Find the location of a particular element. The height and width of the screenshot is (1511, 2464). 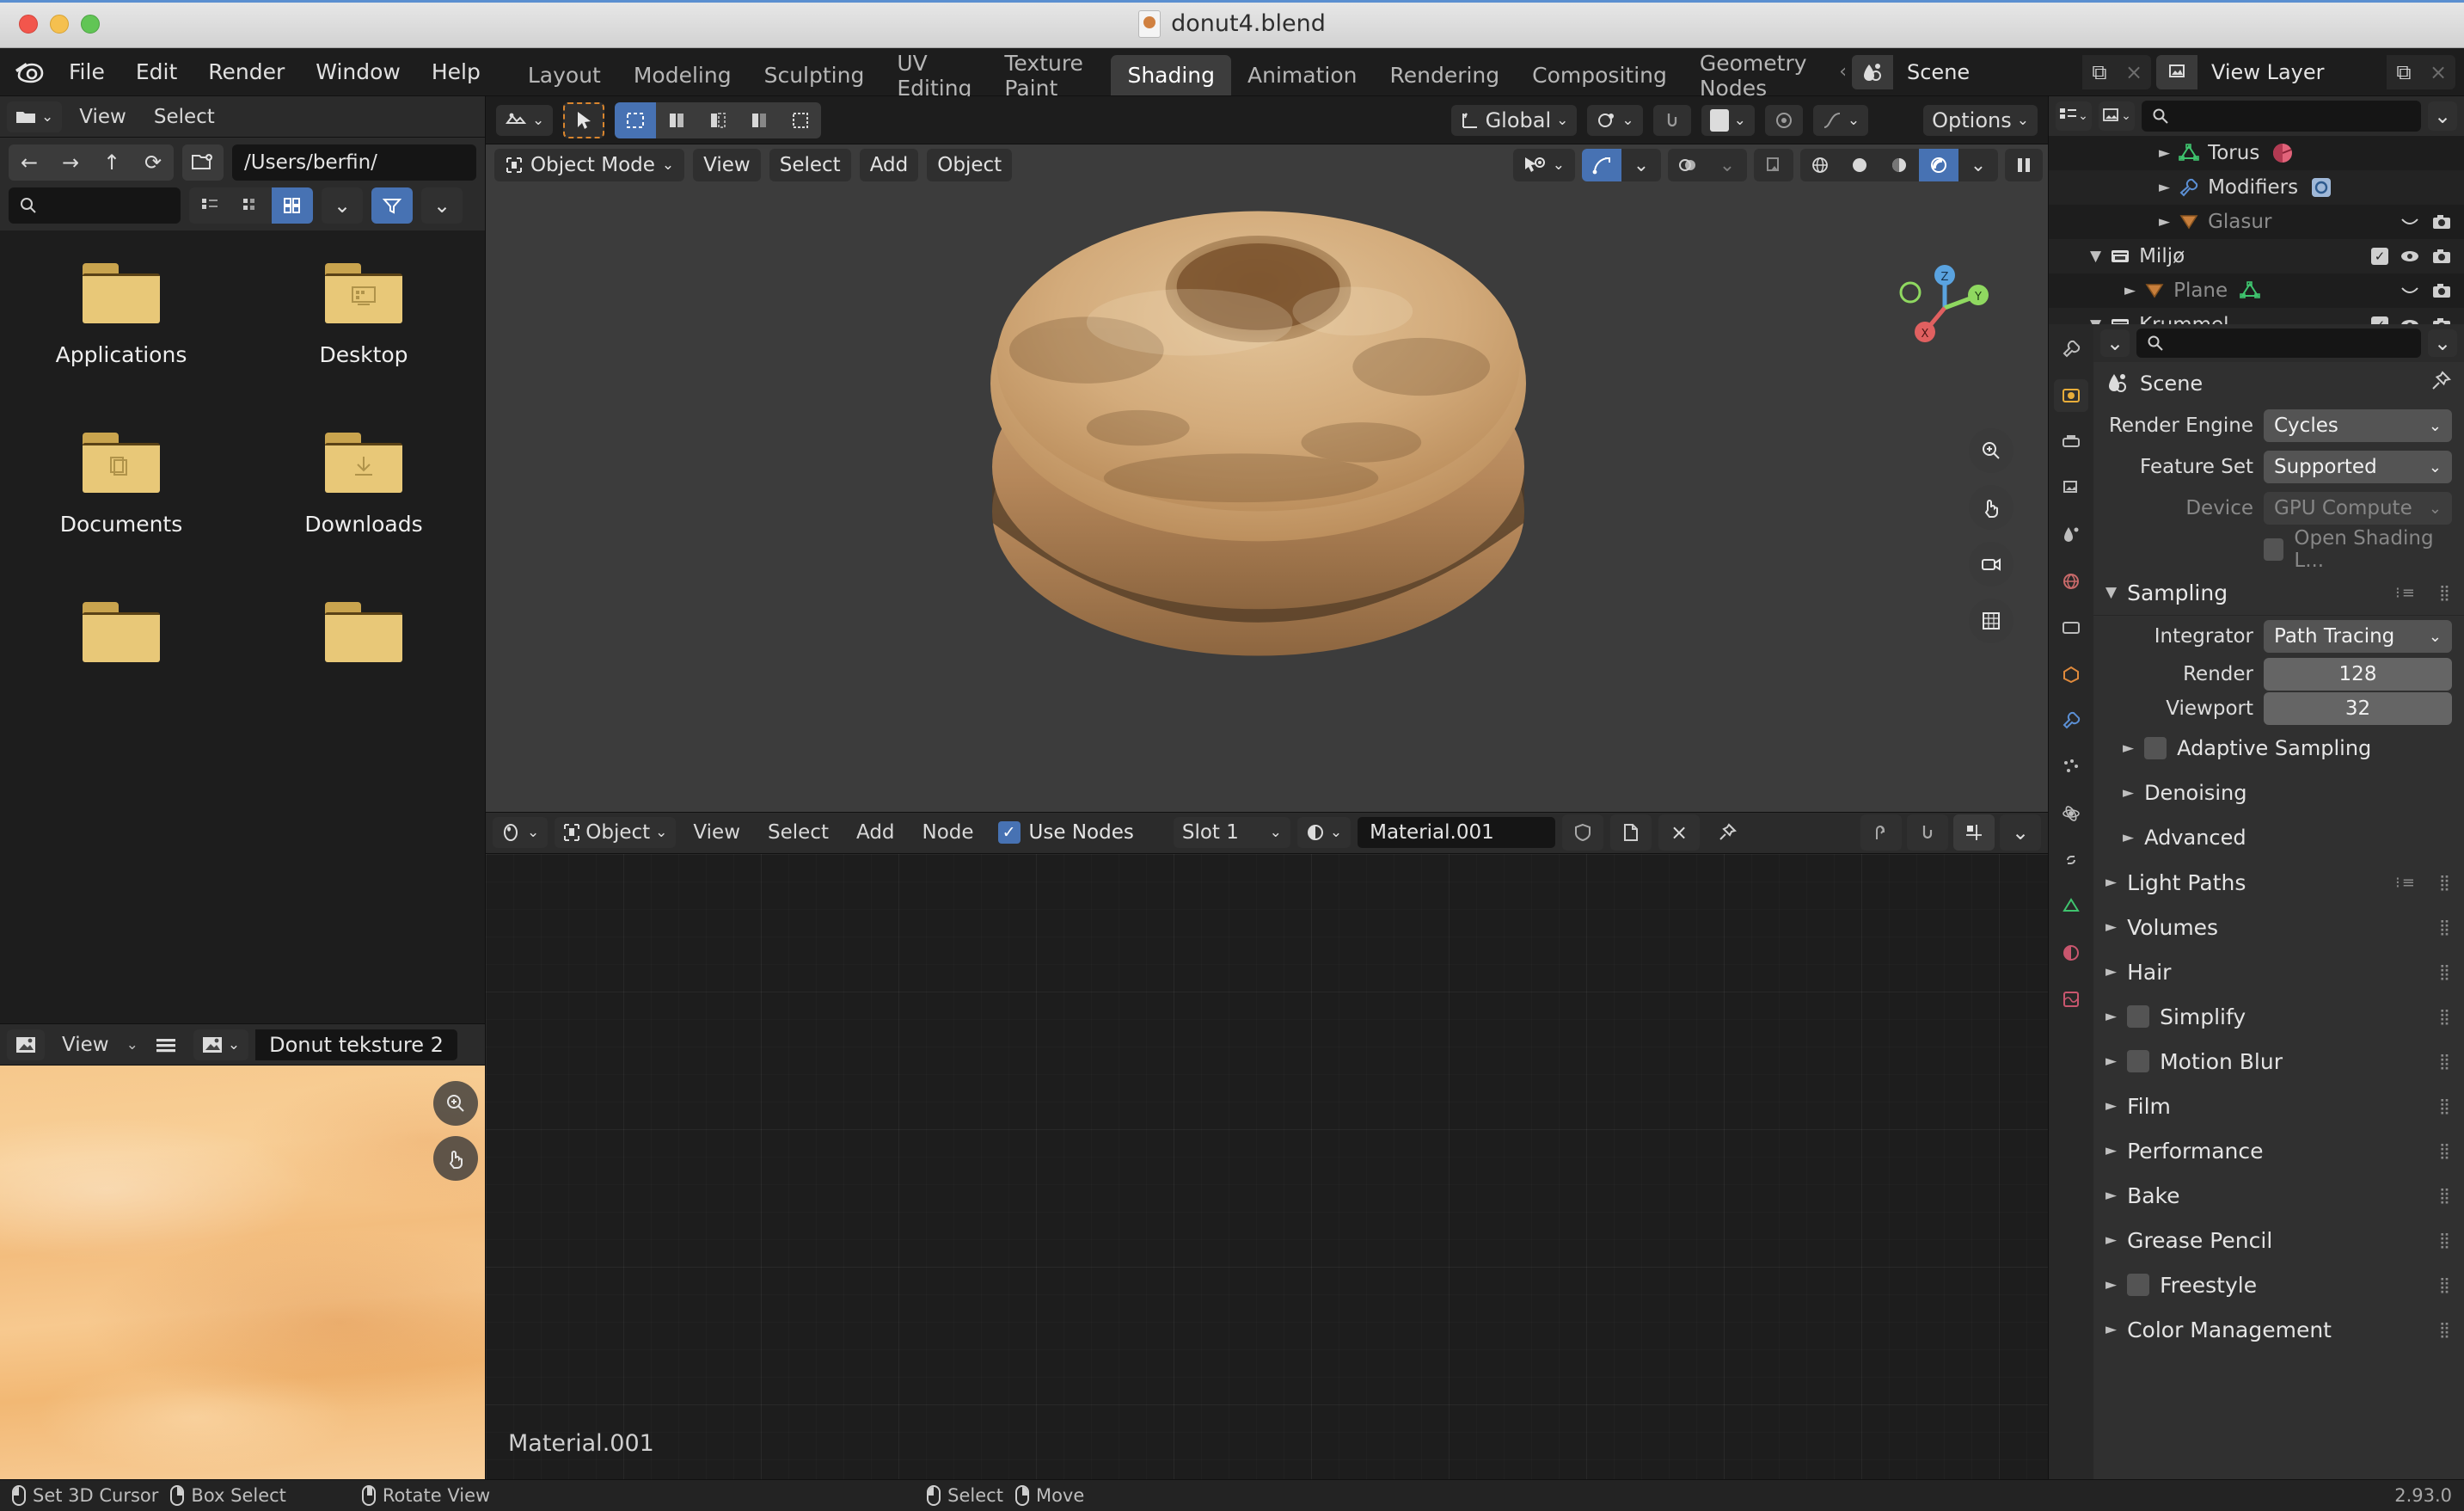

properties-panel-volumes: ► Volumes ⣿ is located at coordinates (2278, 927).